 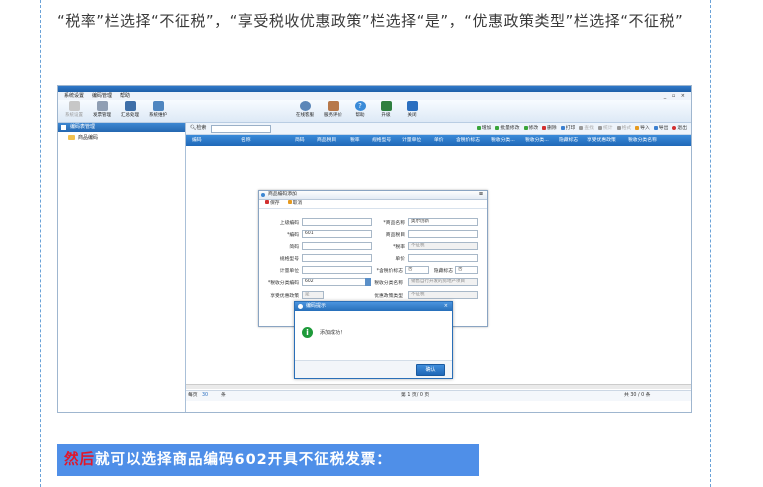 I want to click on success-dialog-footer: 确认, so click(x=373, y=369).